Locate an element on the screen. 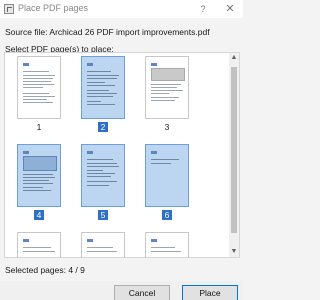 Image resolution: width=320 pixels, height=300 pixels. app-icon is located at coordinates (9, 9).